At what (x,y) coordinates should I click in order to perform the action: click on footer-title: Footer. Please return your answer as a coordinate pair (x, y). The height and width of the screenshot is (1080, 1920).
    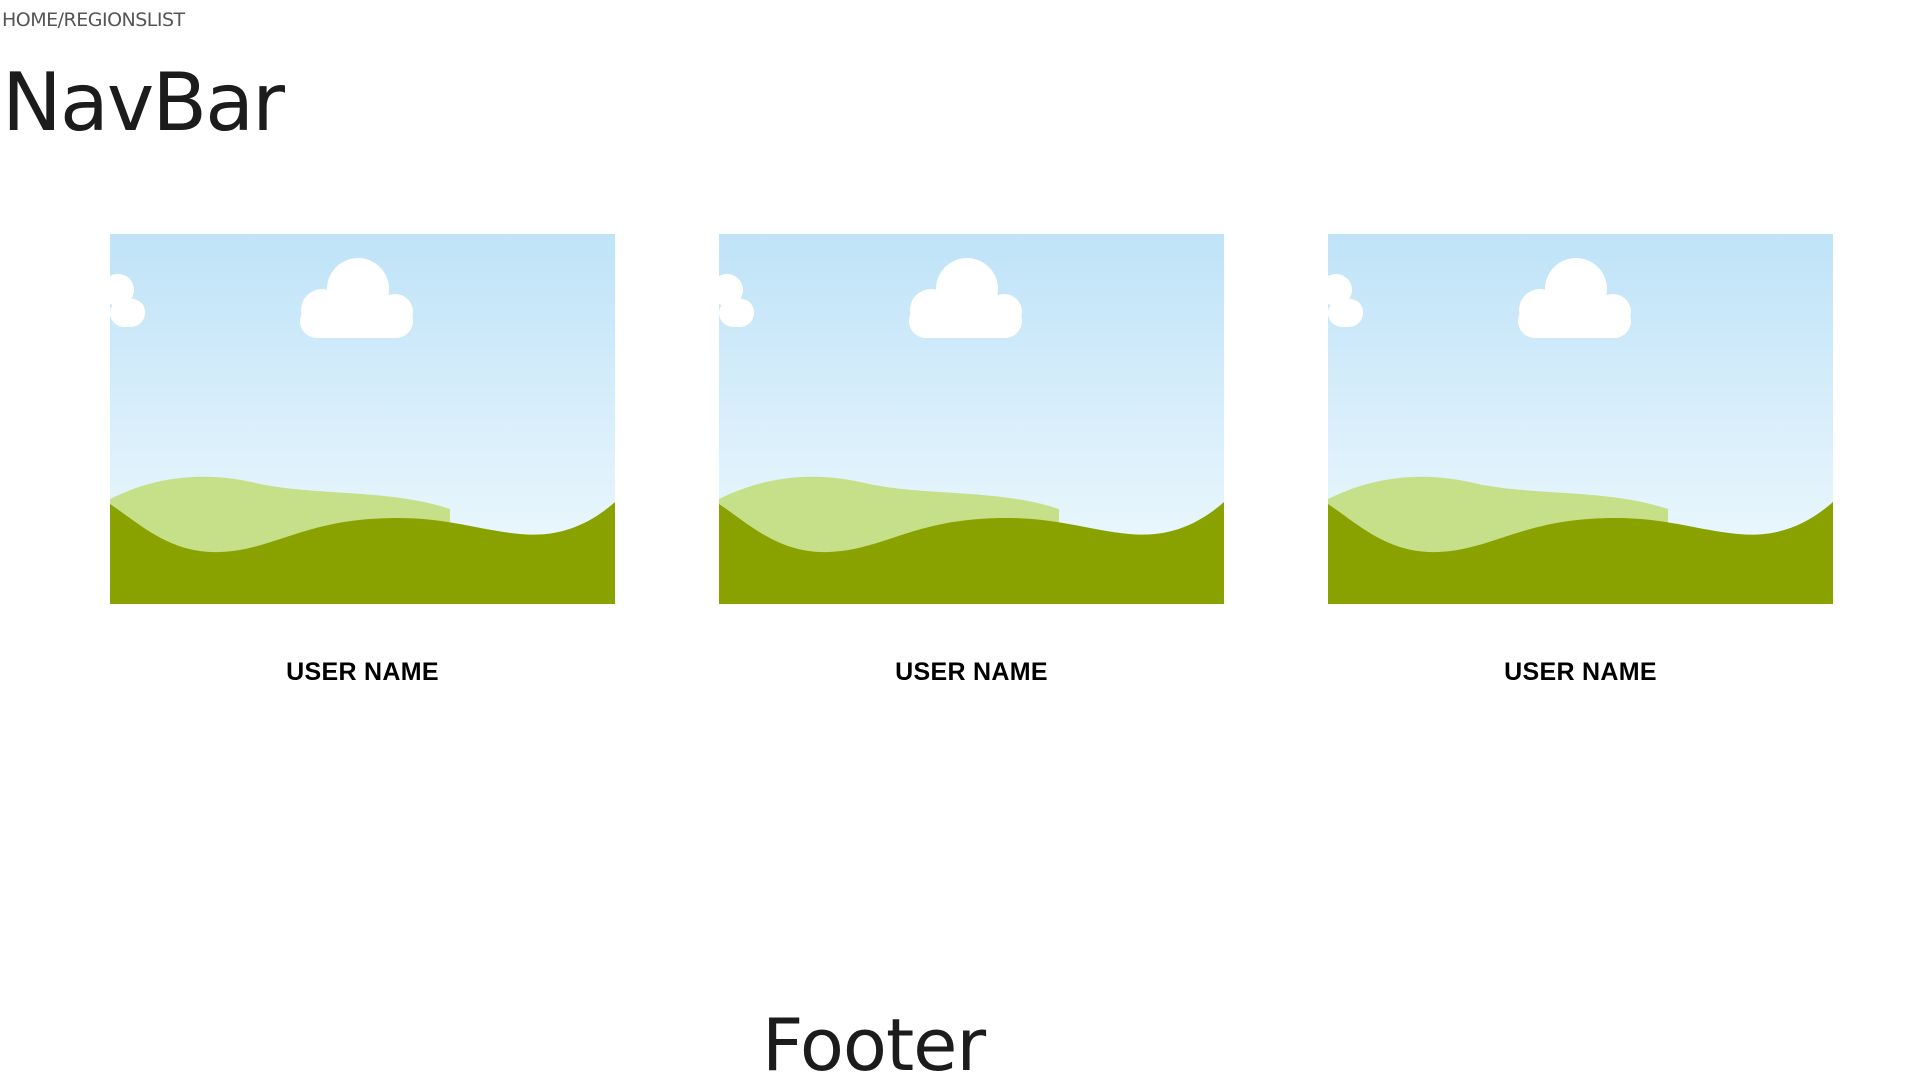
    Looking at the image, I should click on (874, 1041).